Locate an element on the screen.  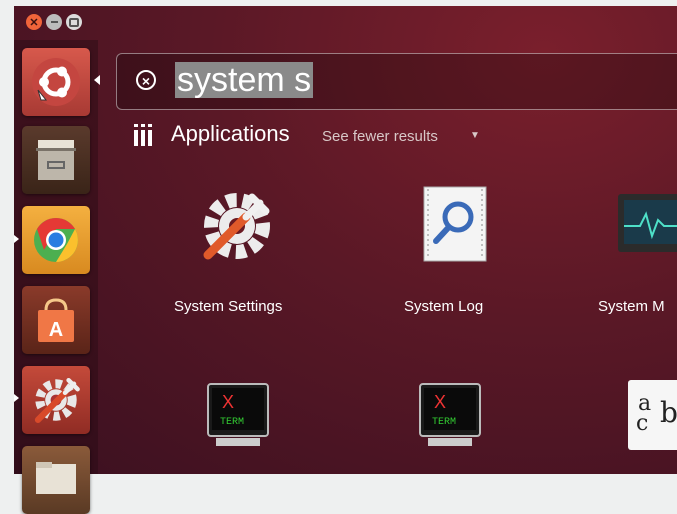
result-label: System Log is located at coordinates (443, 306).